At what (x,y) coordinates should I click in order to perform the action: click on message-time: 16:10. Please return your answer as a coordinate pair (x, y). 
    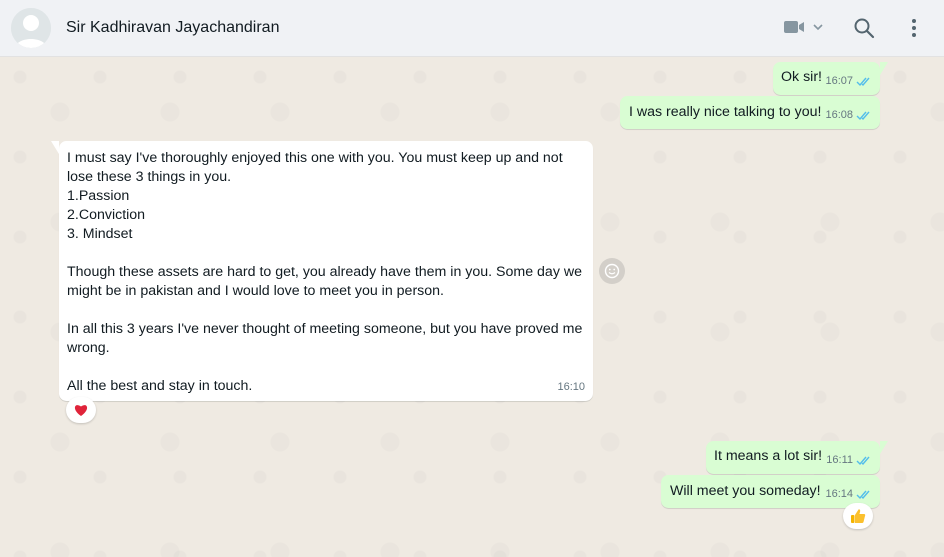
    Looking at the image, I should click on (571, 387).